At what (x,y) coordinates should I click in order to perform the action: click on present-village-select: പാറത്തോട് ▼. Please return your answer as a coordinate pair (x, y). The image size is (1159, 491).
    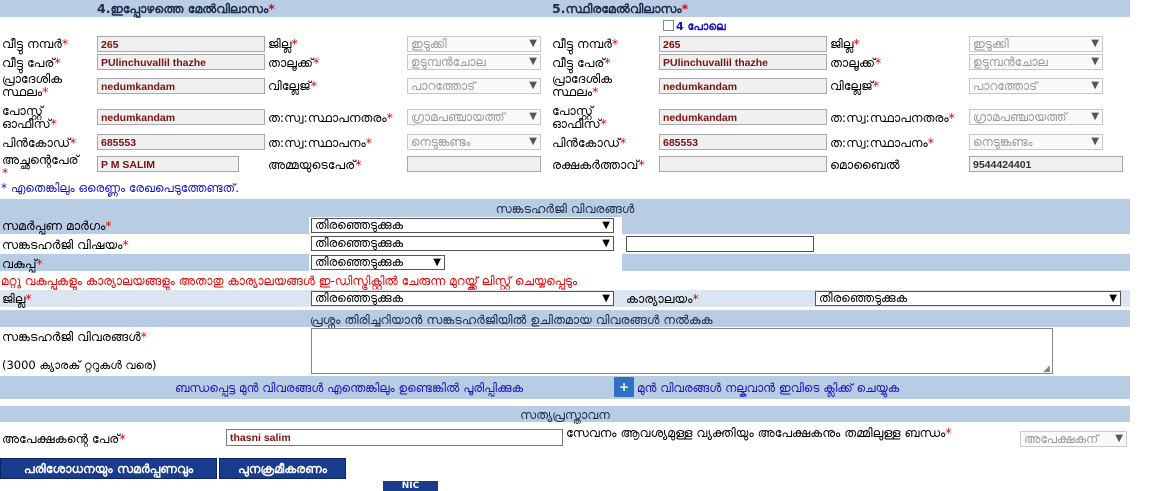
    Looking at the image, I should click on (474, 86).